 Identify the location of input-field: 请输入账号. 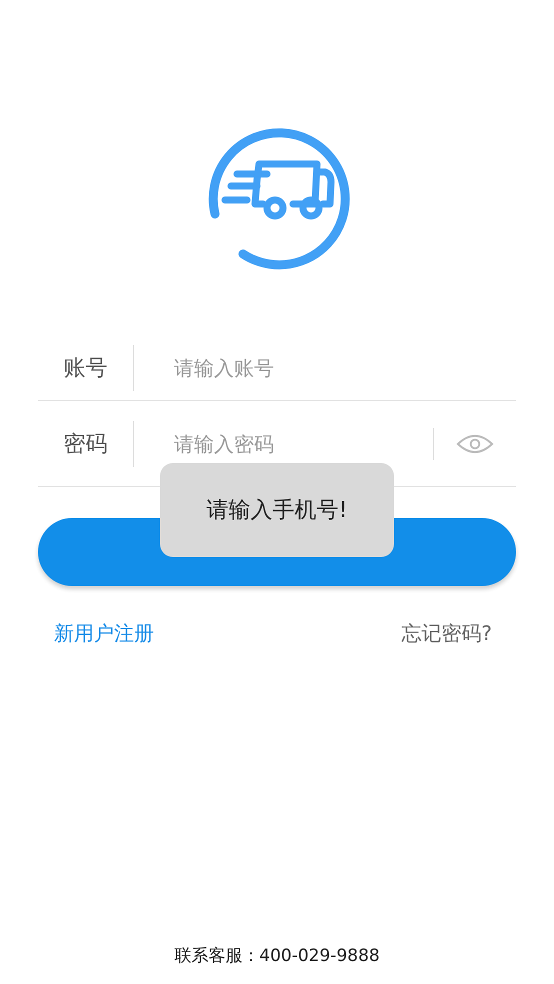
(325, 367).